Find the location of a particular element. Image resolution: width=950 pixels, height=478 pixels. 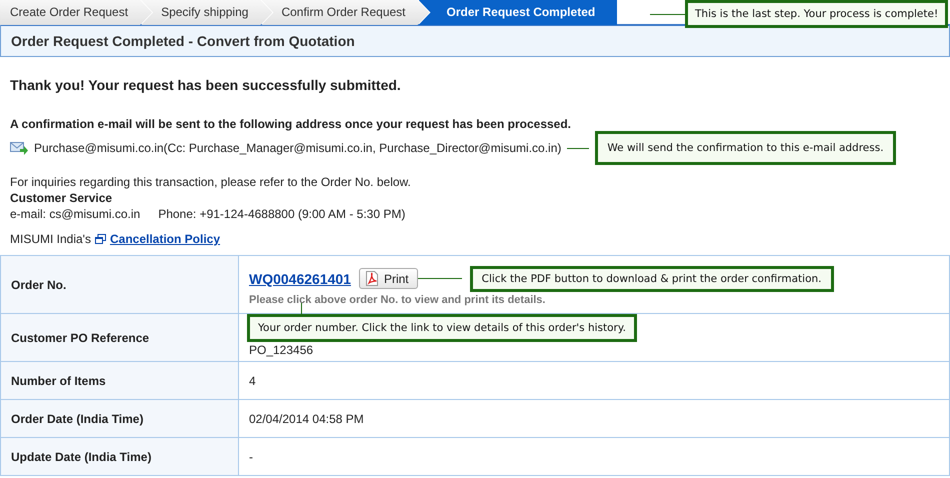

section-title: Customer Service is located at coordinates (62, 198).